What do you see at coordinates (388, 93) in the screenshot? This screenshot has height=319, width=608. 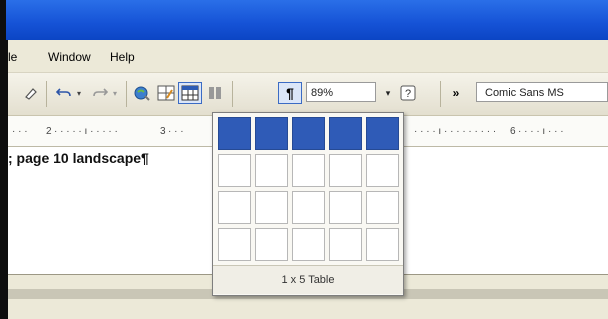 I see `zoom-dropdown-icon: ▾` at bounding box center [388, 93].